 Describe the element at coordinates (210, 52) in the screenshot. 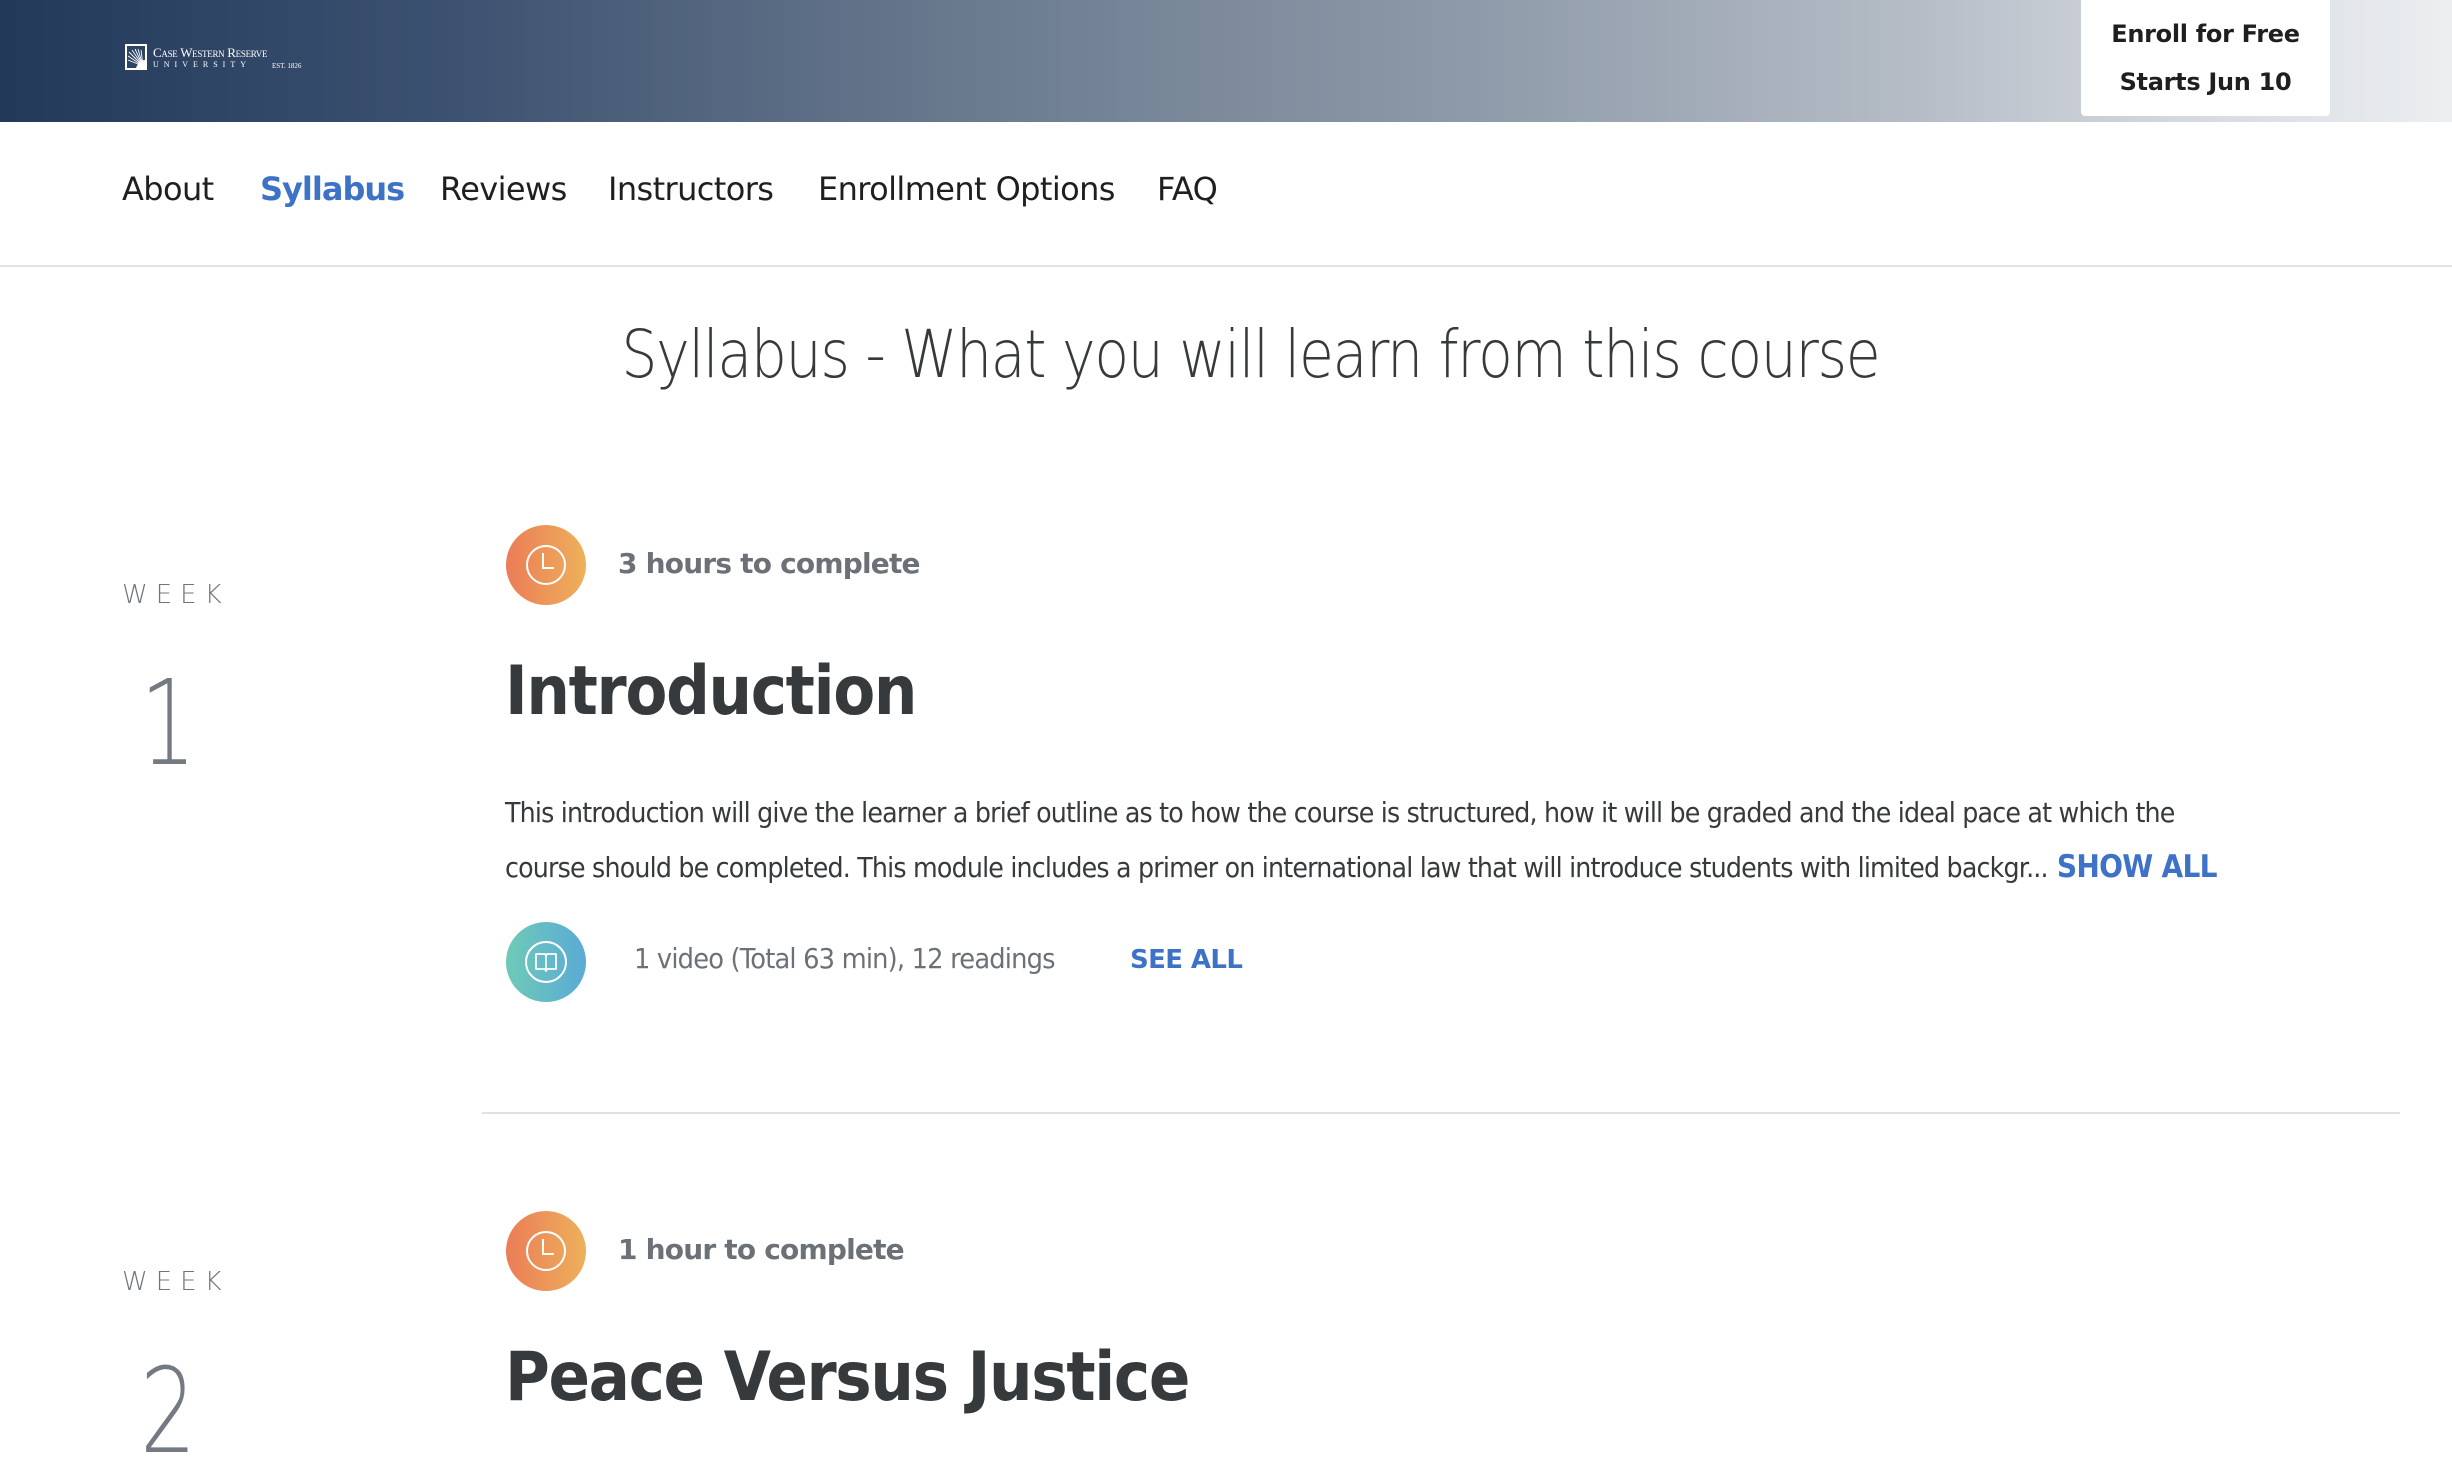

I see `university-name: Case Western Reserve` at that location.